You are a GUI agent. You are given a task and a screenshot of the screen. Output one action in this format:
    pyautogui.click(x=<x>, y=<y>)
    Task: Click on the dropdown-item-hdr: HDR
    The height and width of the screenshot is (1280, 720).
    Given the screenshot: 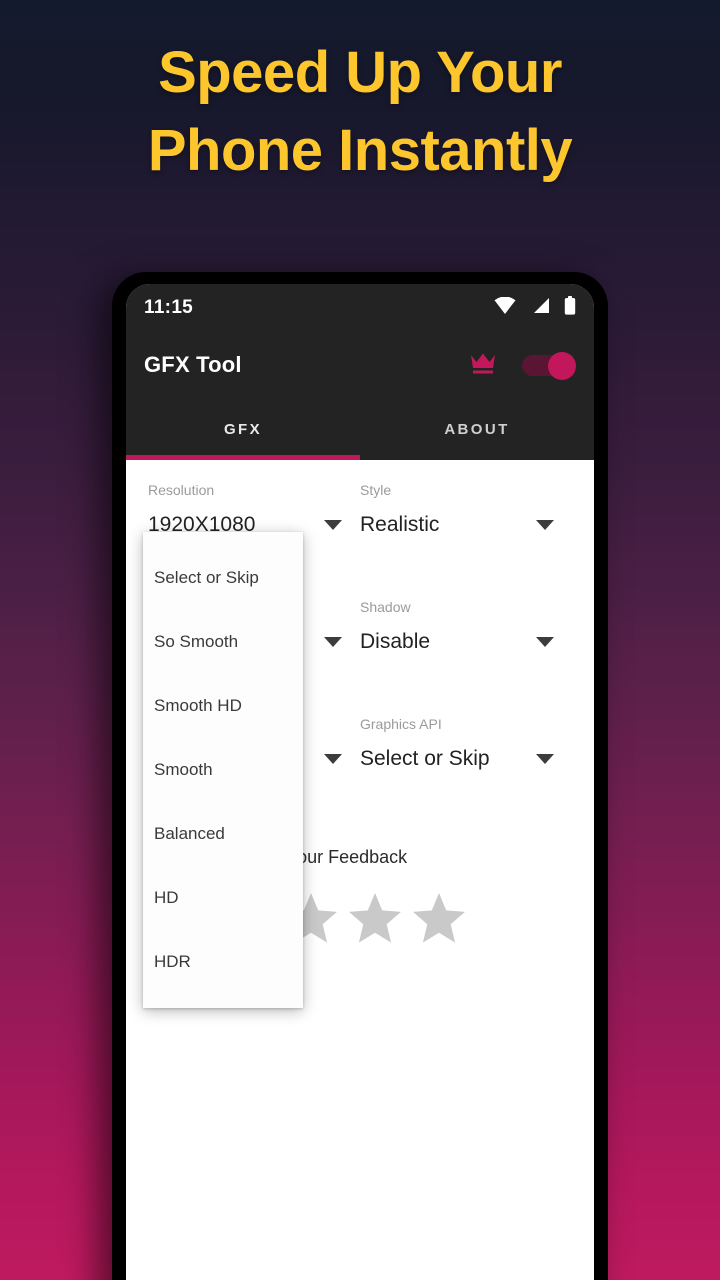 What is the action you would take?
    pyautogui.click(x=223, y=962)
    